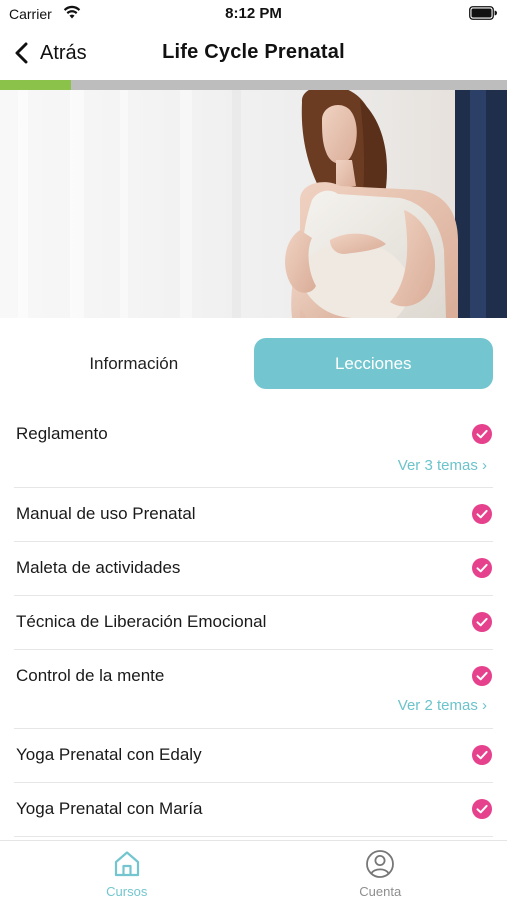  I want to click on view-subtopics-link: Ver 2 temas ›, so click(442, 705).